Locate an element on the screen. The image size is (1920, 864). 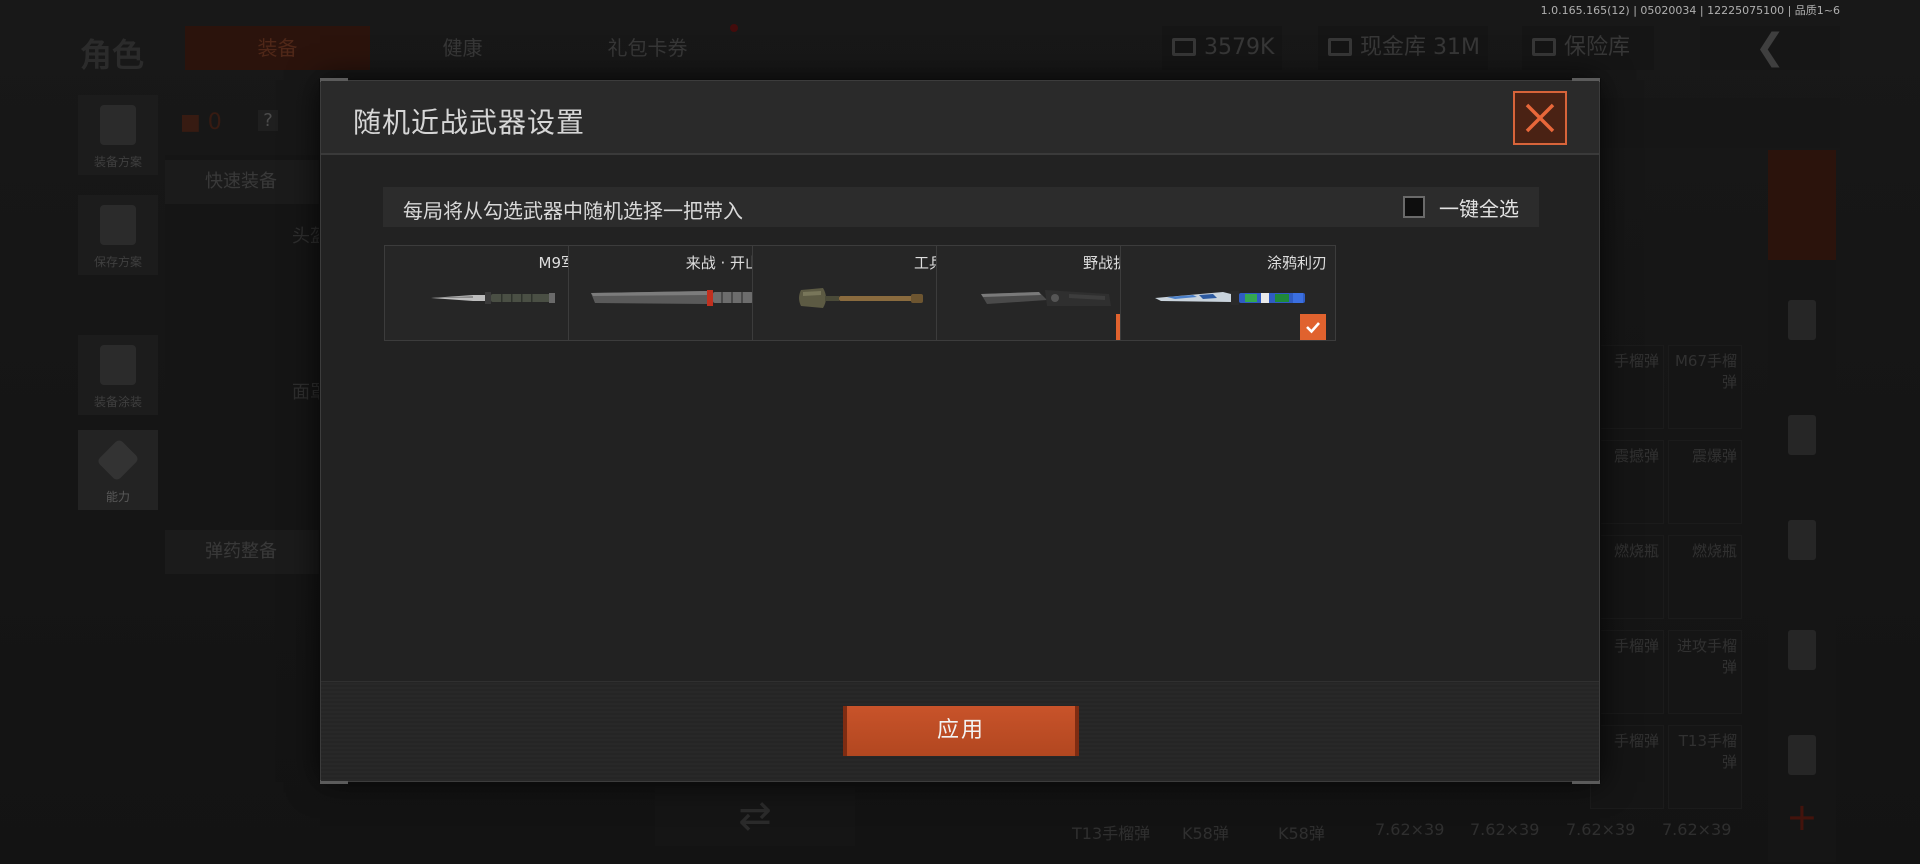
machete-icon is located at coordinates (672, 298).